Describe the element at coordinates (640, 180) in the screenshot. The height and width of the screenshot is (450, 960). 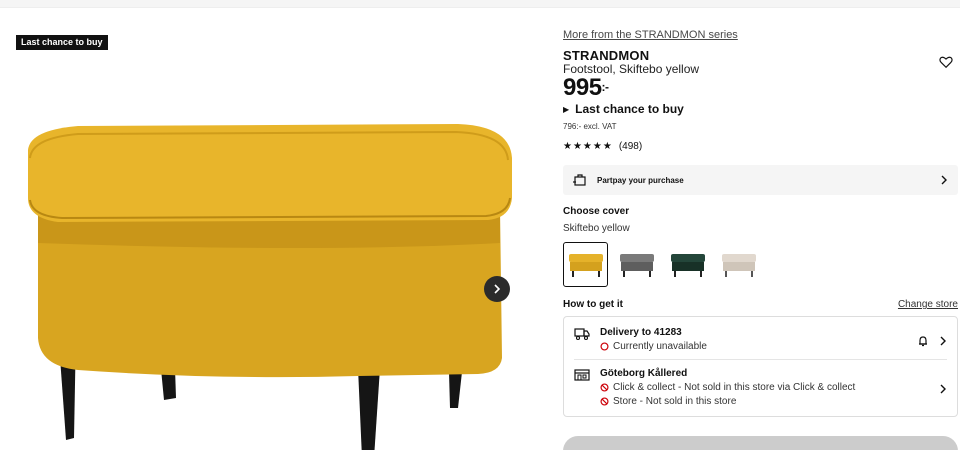
I see `partpay-label: Partpay your purchase` at that location.